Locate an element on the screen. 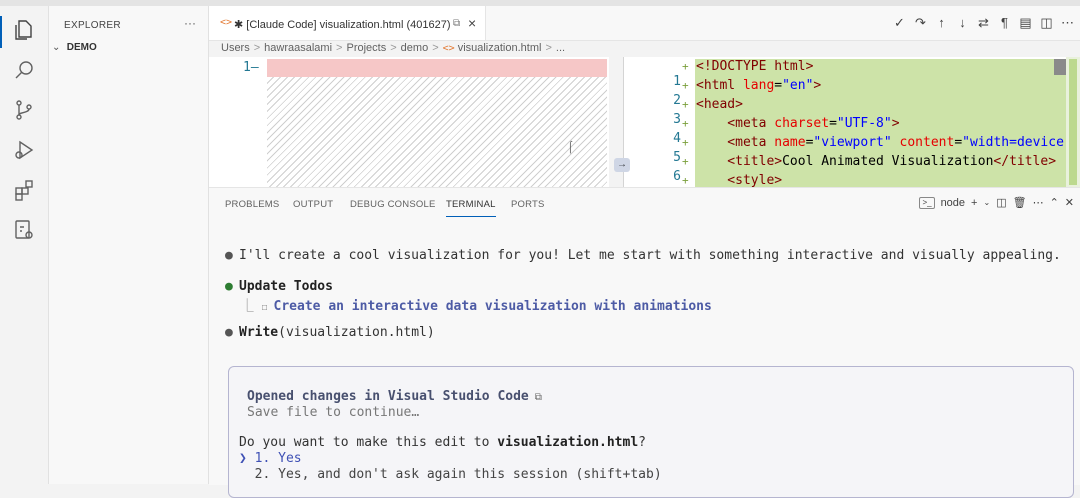 The height and width of the screenshot is (498, 1080). copy-icon: ⧉ is located at coordinates (457, 23).